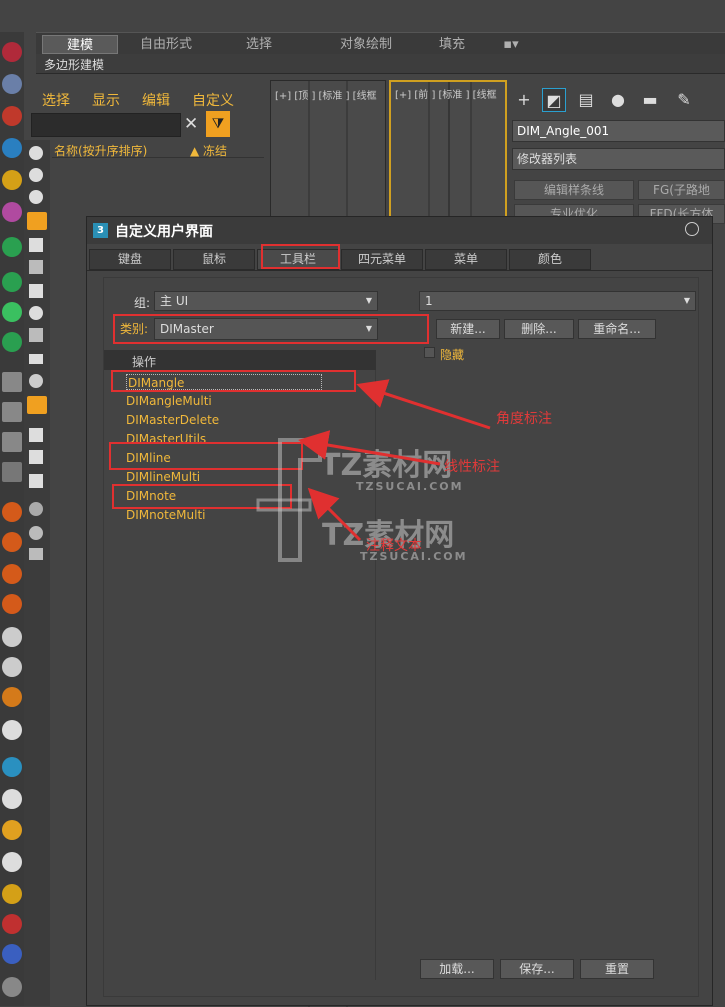  Describe the element at coordinates (472, 467) in the screenshot. I see `annotation-linear: 线性标注` at that location.